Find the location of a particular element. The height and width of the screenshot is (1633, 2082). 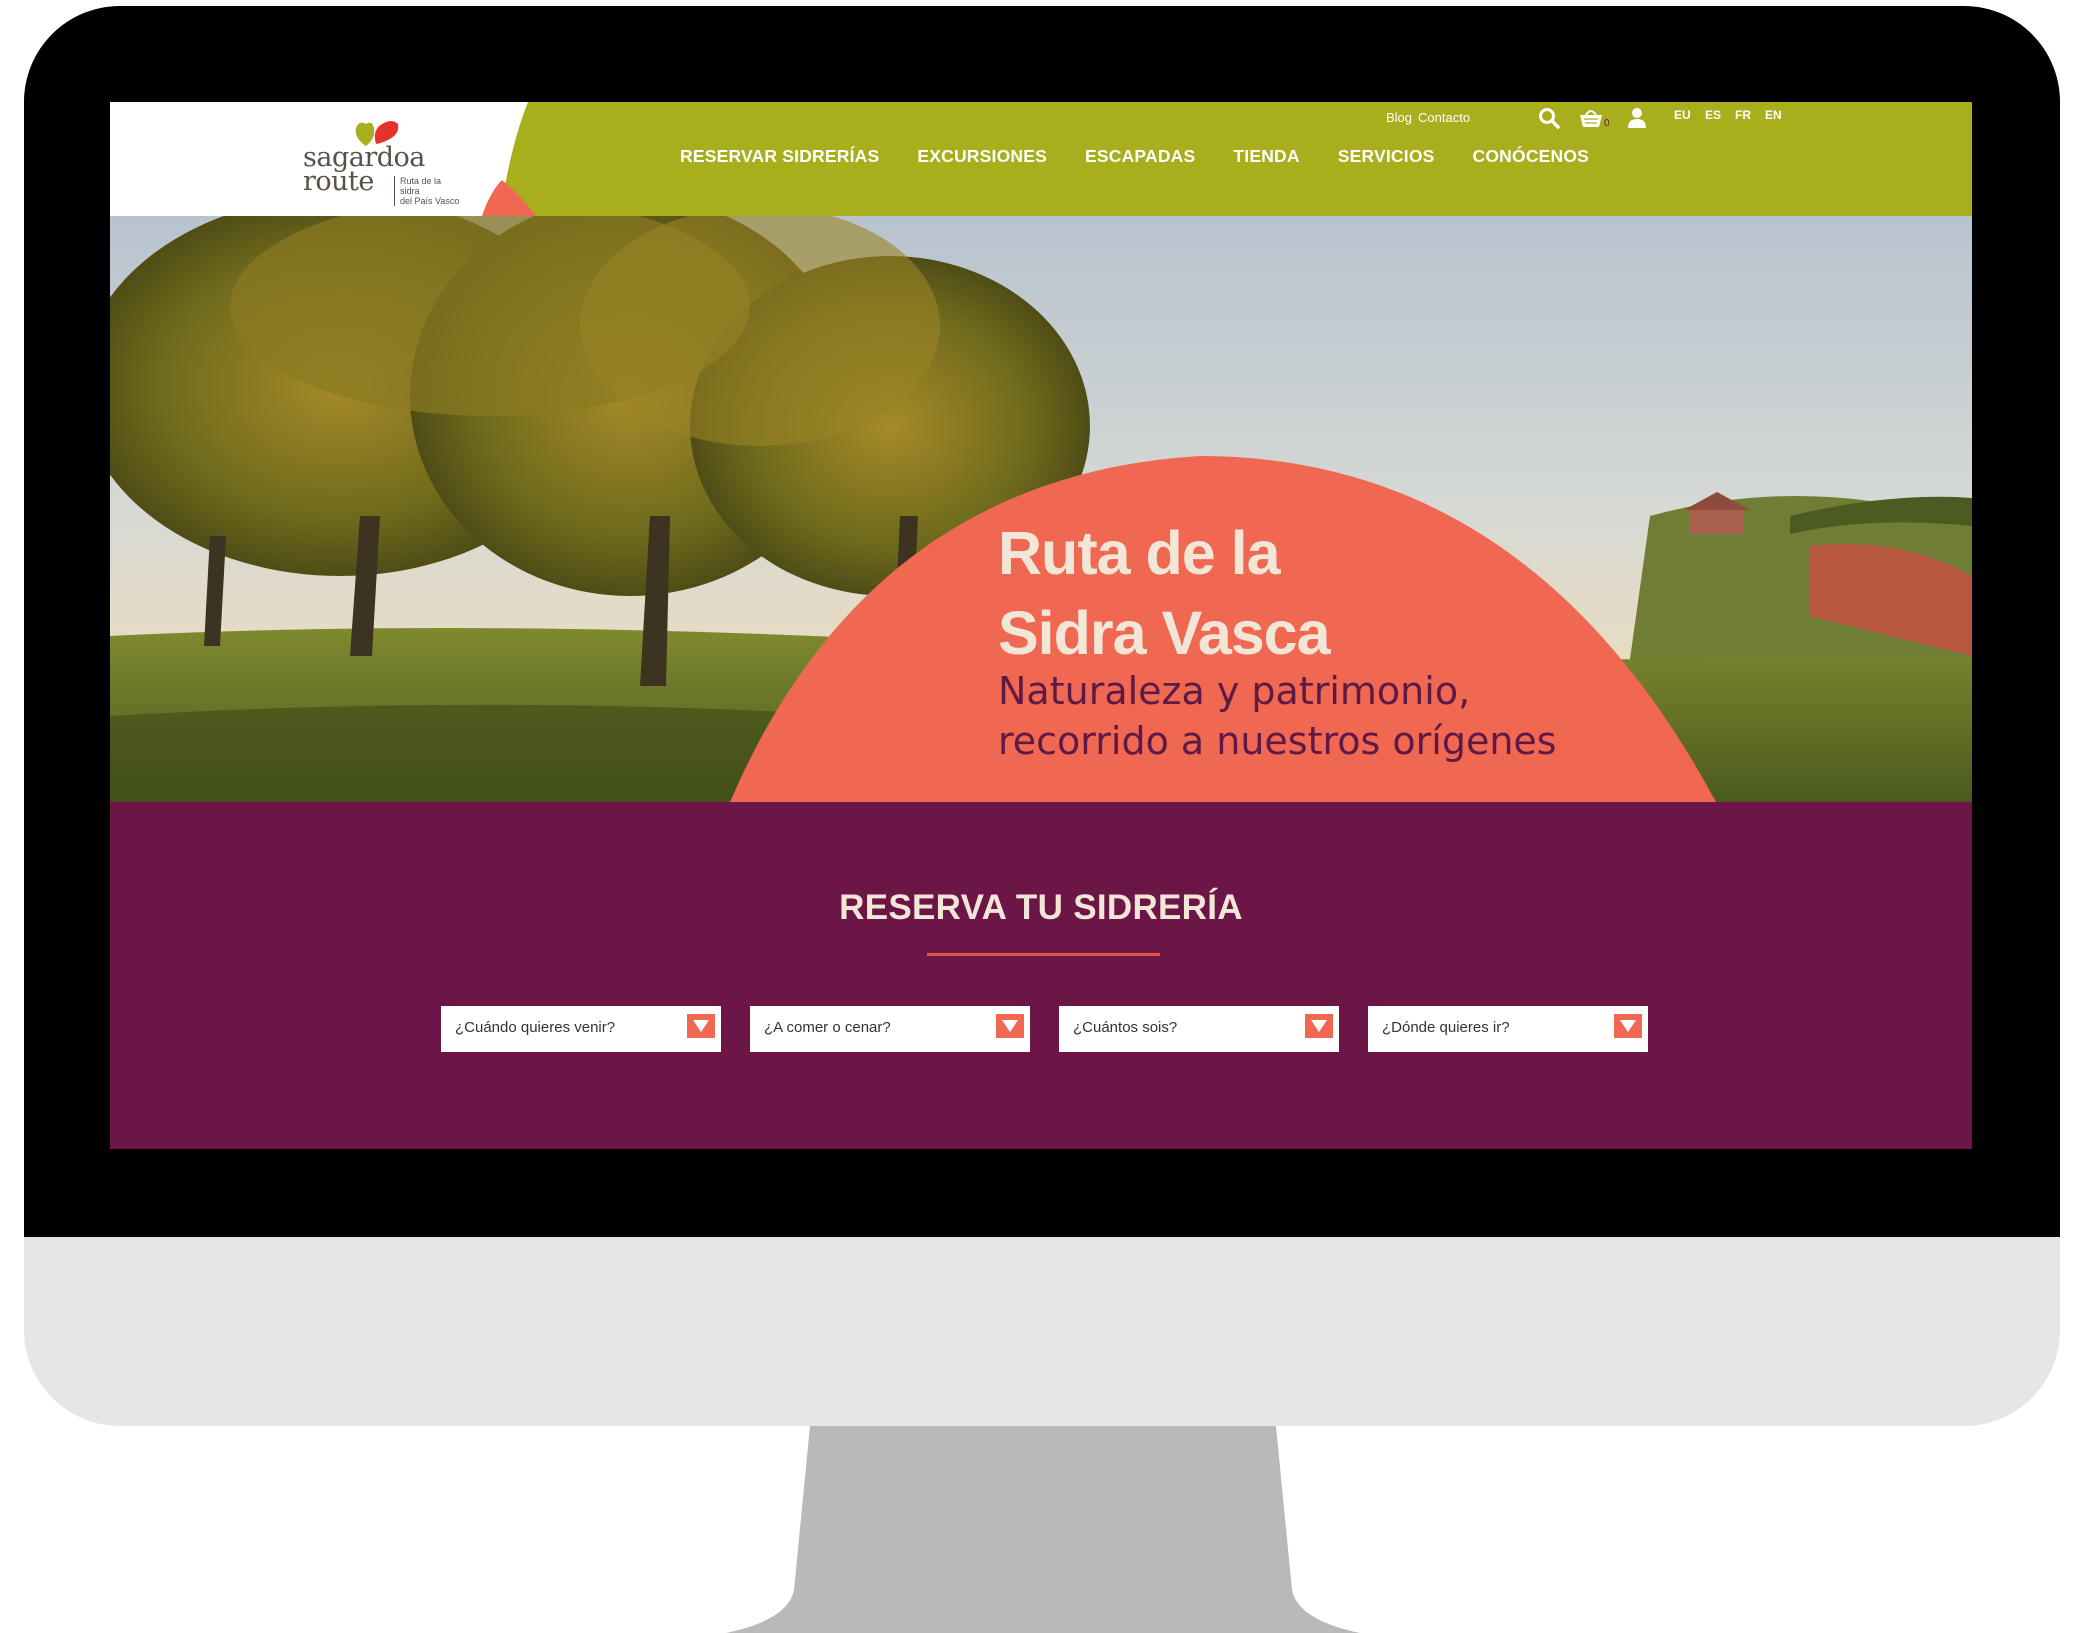

lang-en: EN is located at coordinates (1773, 115).